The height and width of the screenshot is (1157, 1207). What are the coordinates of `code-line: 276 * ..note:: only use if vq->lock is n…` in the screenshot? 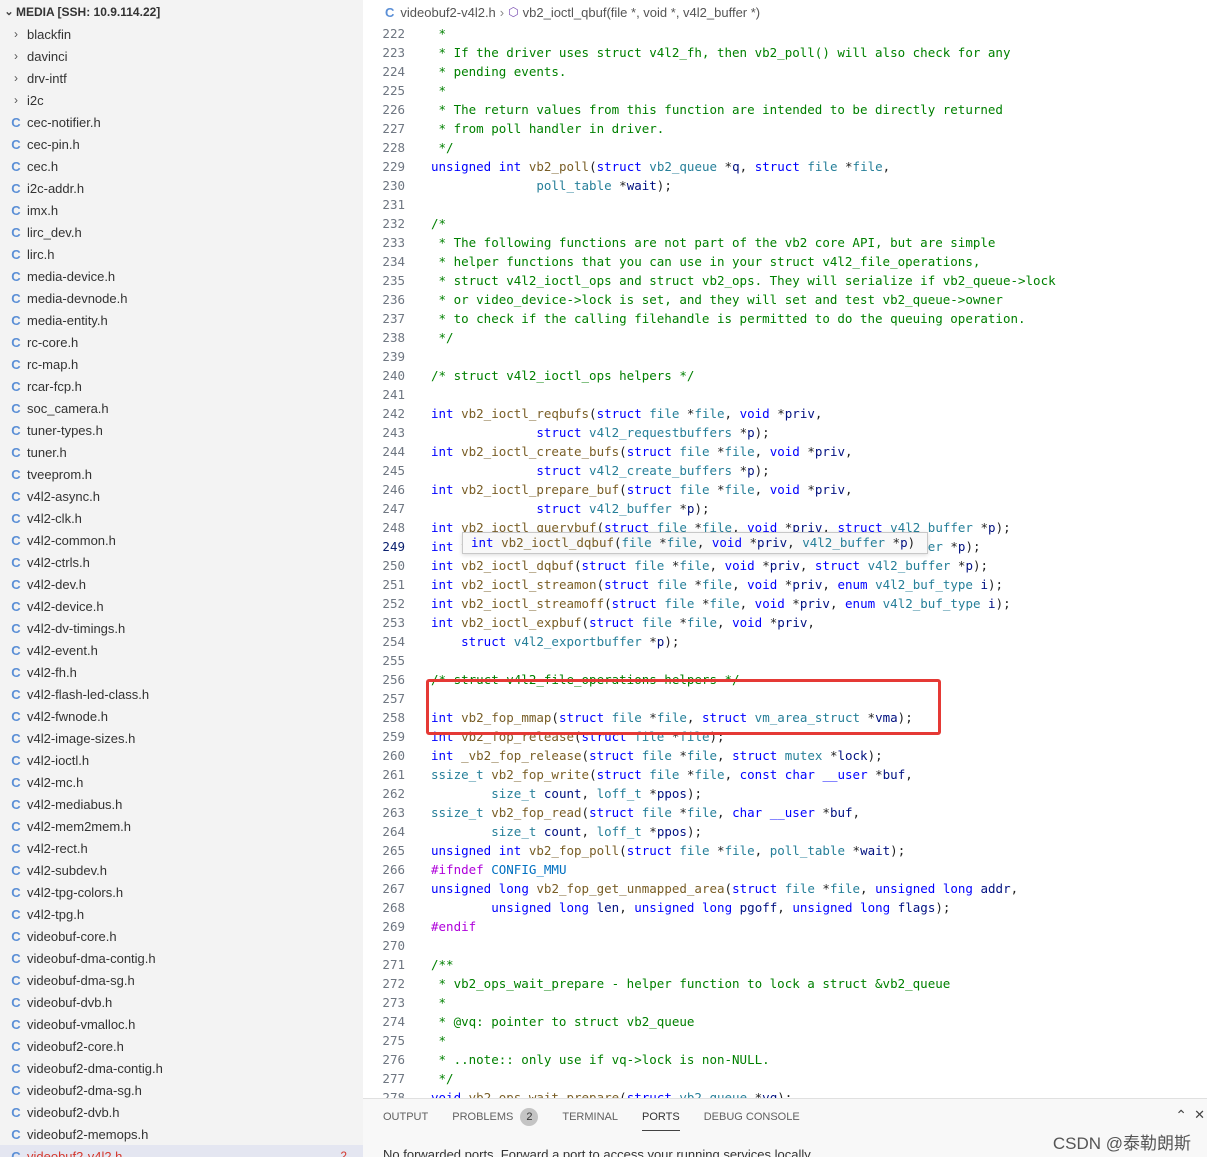 It's located at (785, 1059).